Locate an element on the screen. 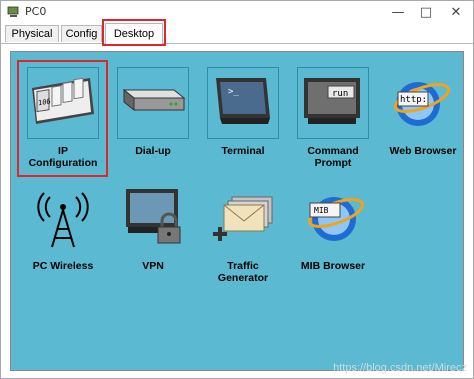 The height and width of the screenshot is (379, 474). vpn-lock-icon is located at coordinates (153, 216).